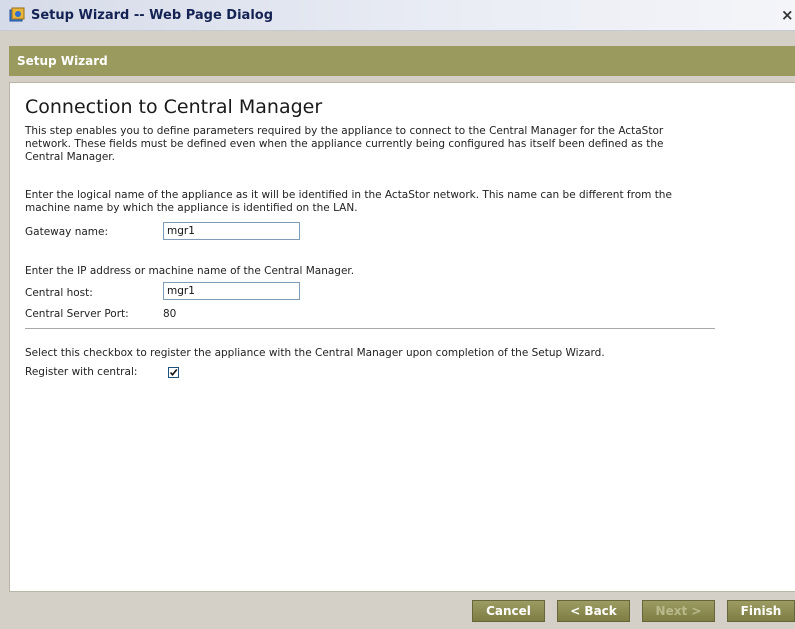  What do you see at coordinates (59, 293) in the screenshot?
I see `central-host-label: Central host:` at bounding box center [59, 293].